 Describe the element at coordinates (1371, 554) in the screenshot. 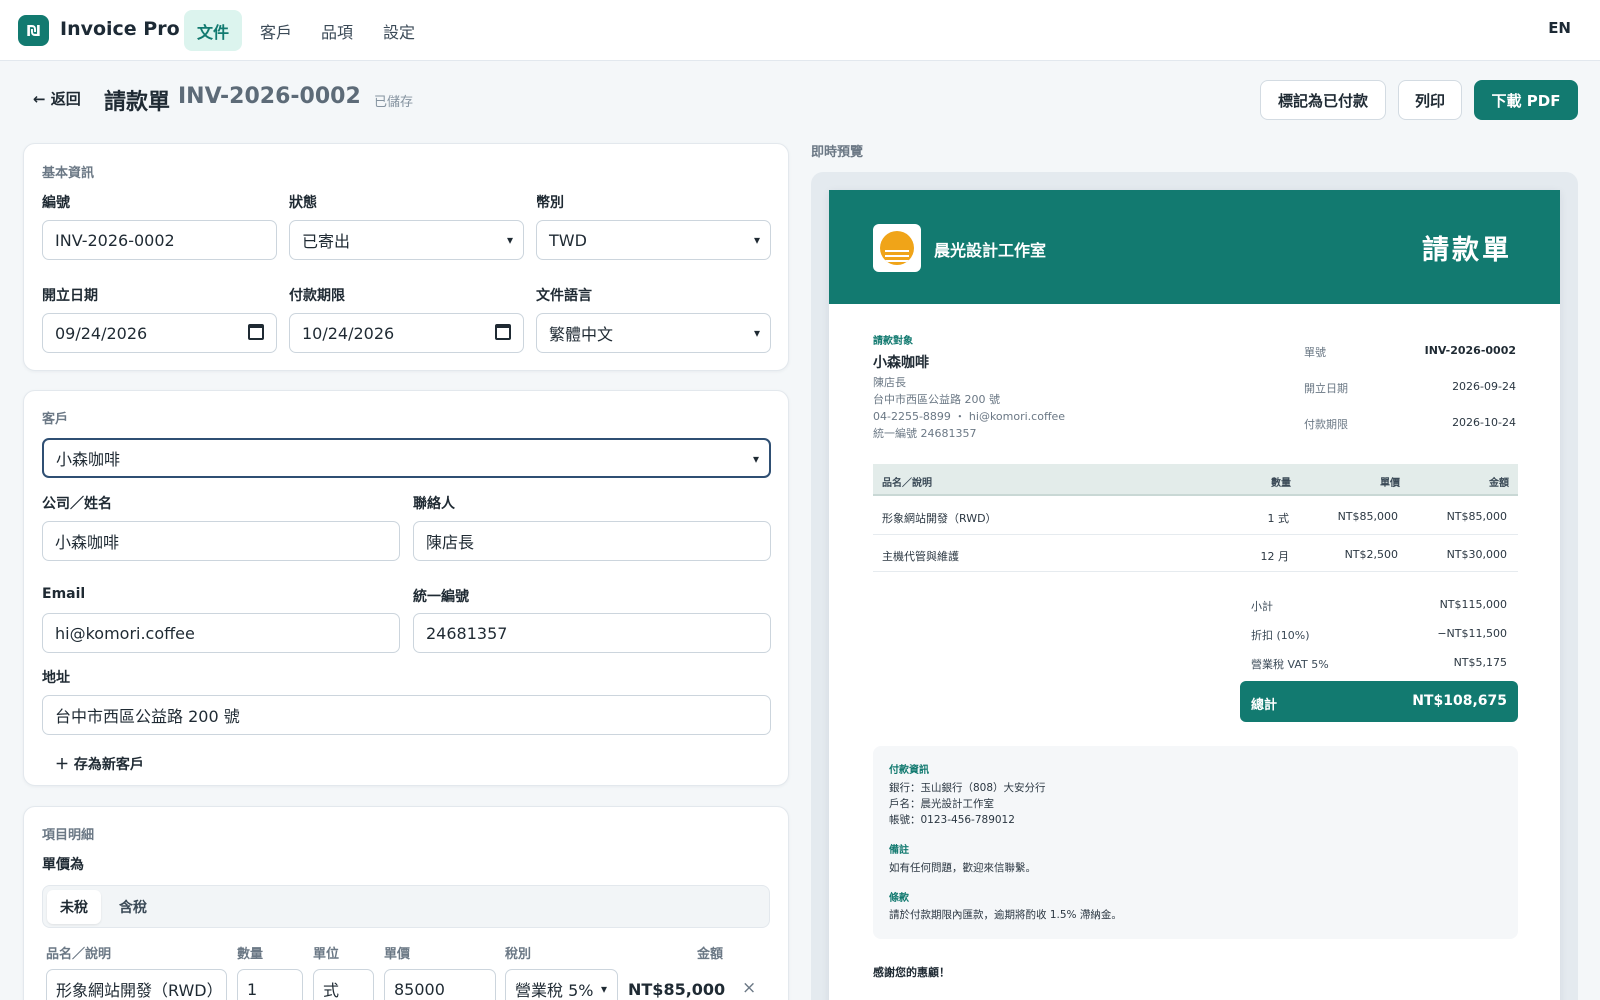

I see `line-price: NT$2,500` at that location.